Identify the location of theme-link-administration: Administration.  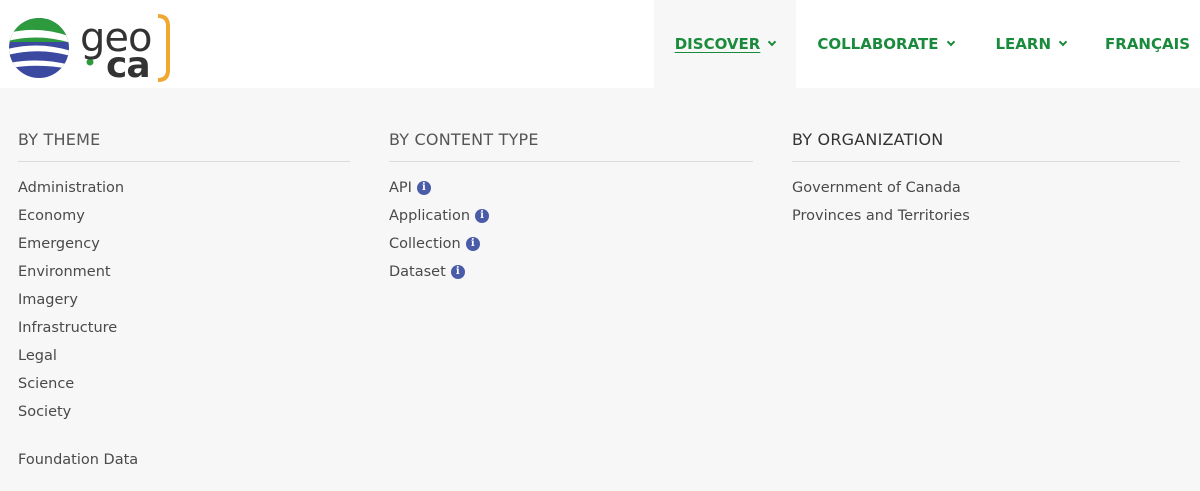
(184, 192).